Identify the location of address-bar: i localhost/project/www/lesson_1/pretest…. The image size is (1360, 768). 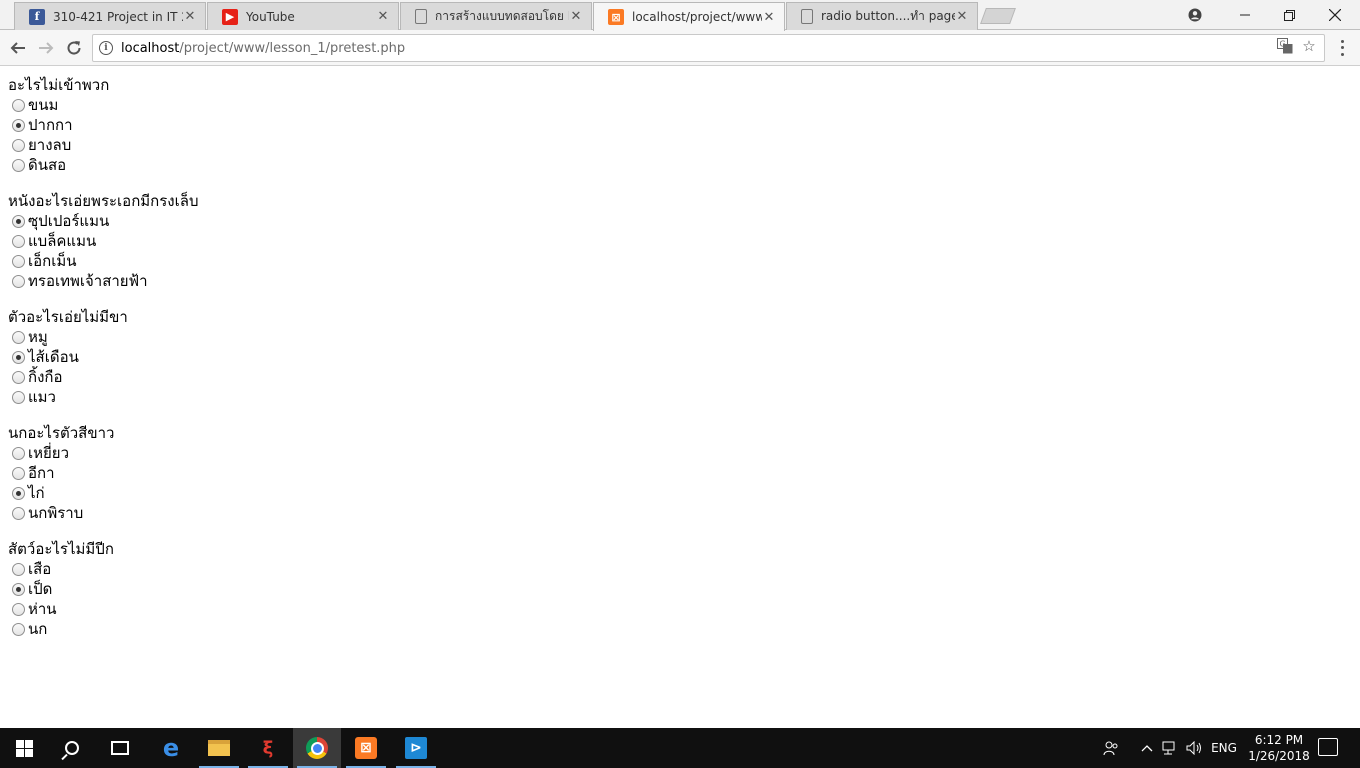
(708, 48).